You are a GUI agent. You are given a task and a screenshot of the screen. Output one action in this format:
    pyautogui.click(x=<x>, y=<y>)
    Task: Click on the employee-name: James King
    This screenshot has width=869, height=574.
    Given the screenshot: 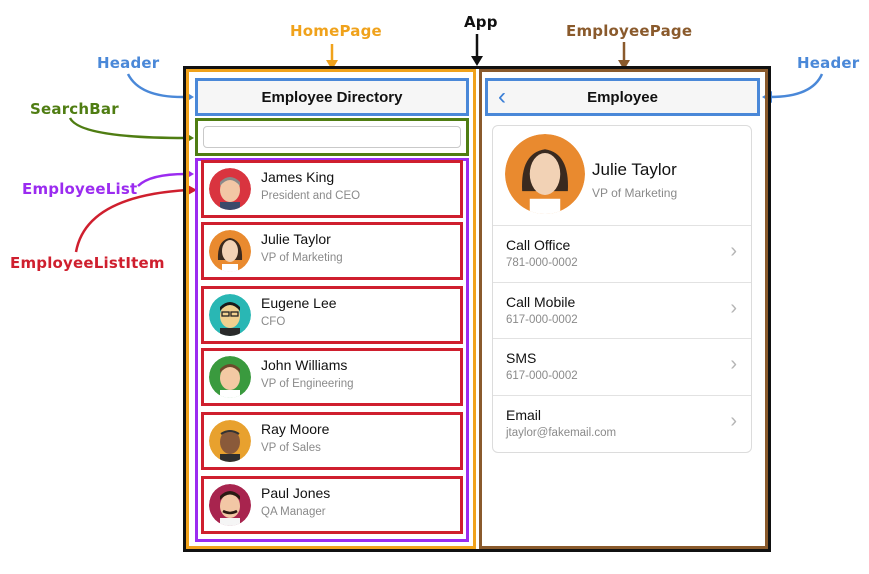 What is the action you would take?
    pyautogui.click(x=298, y=177)
    